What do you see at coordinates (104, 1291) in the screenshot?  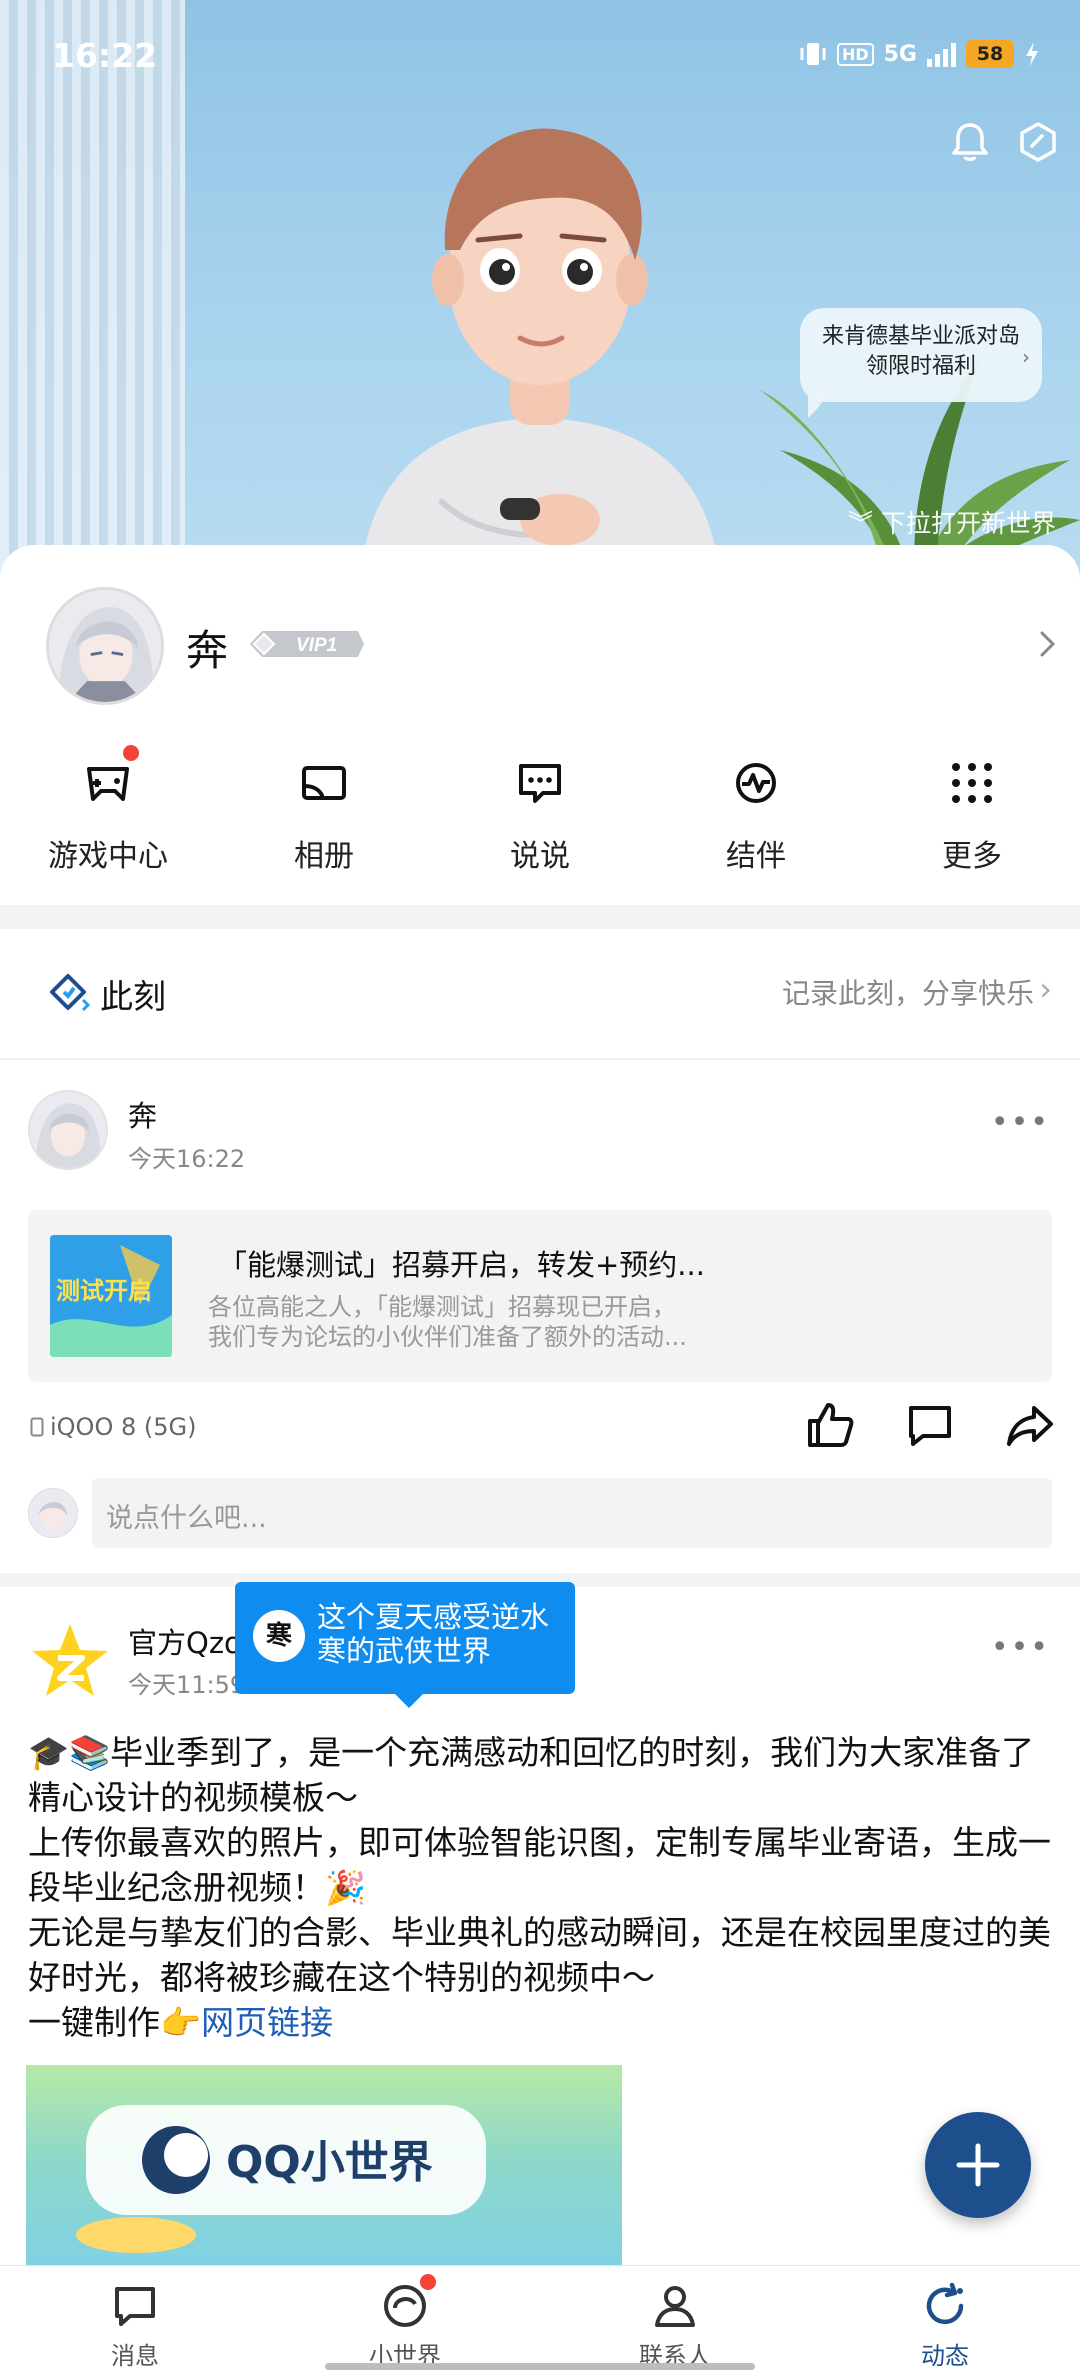 I see `thumb-text: 测试开启` at bounding box center [104, 1291].